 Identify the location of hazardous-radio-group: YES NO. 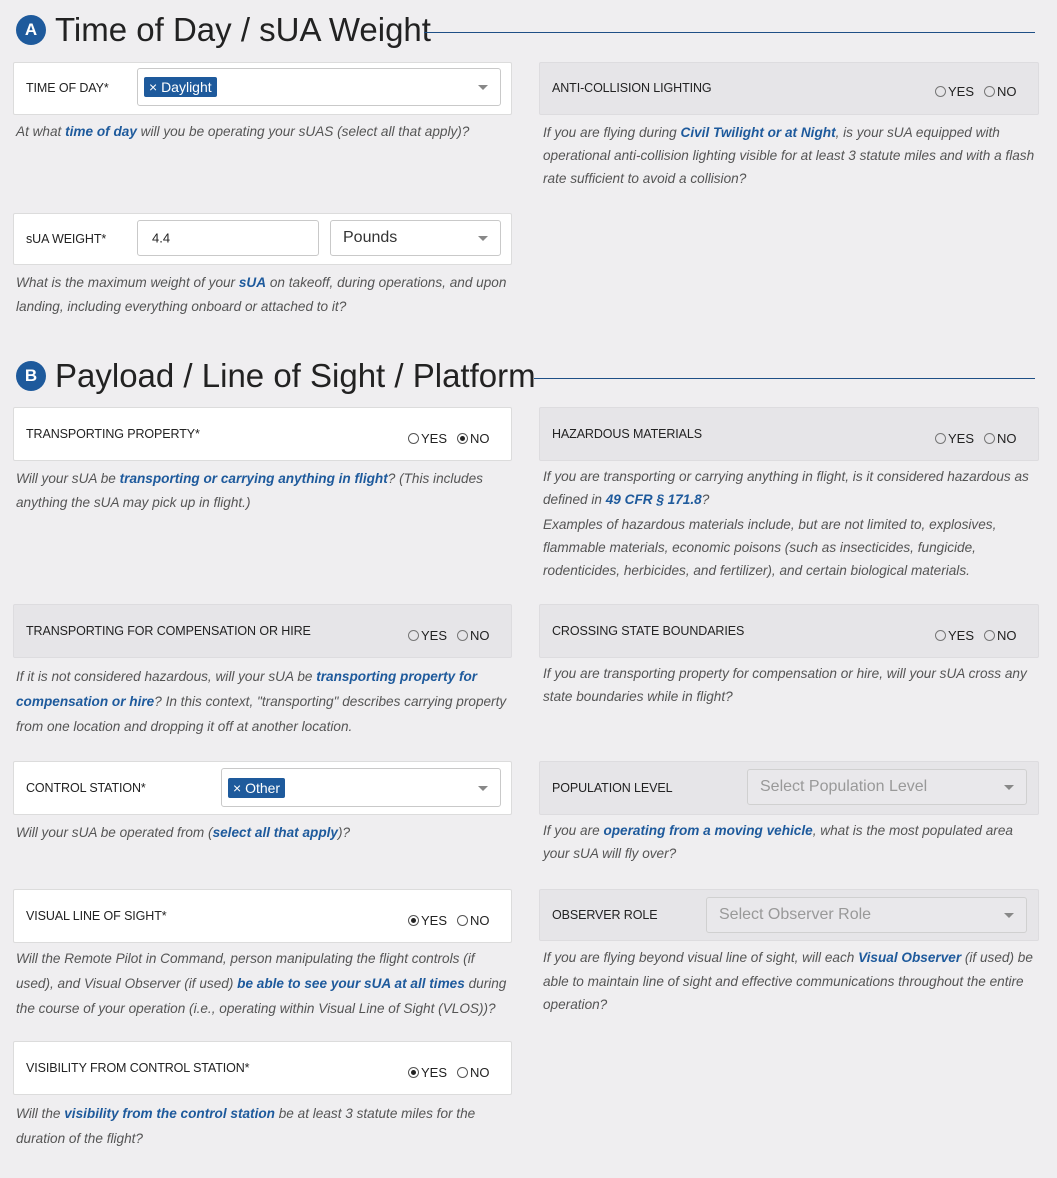
(976, 438).